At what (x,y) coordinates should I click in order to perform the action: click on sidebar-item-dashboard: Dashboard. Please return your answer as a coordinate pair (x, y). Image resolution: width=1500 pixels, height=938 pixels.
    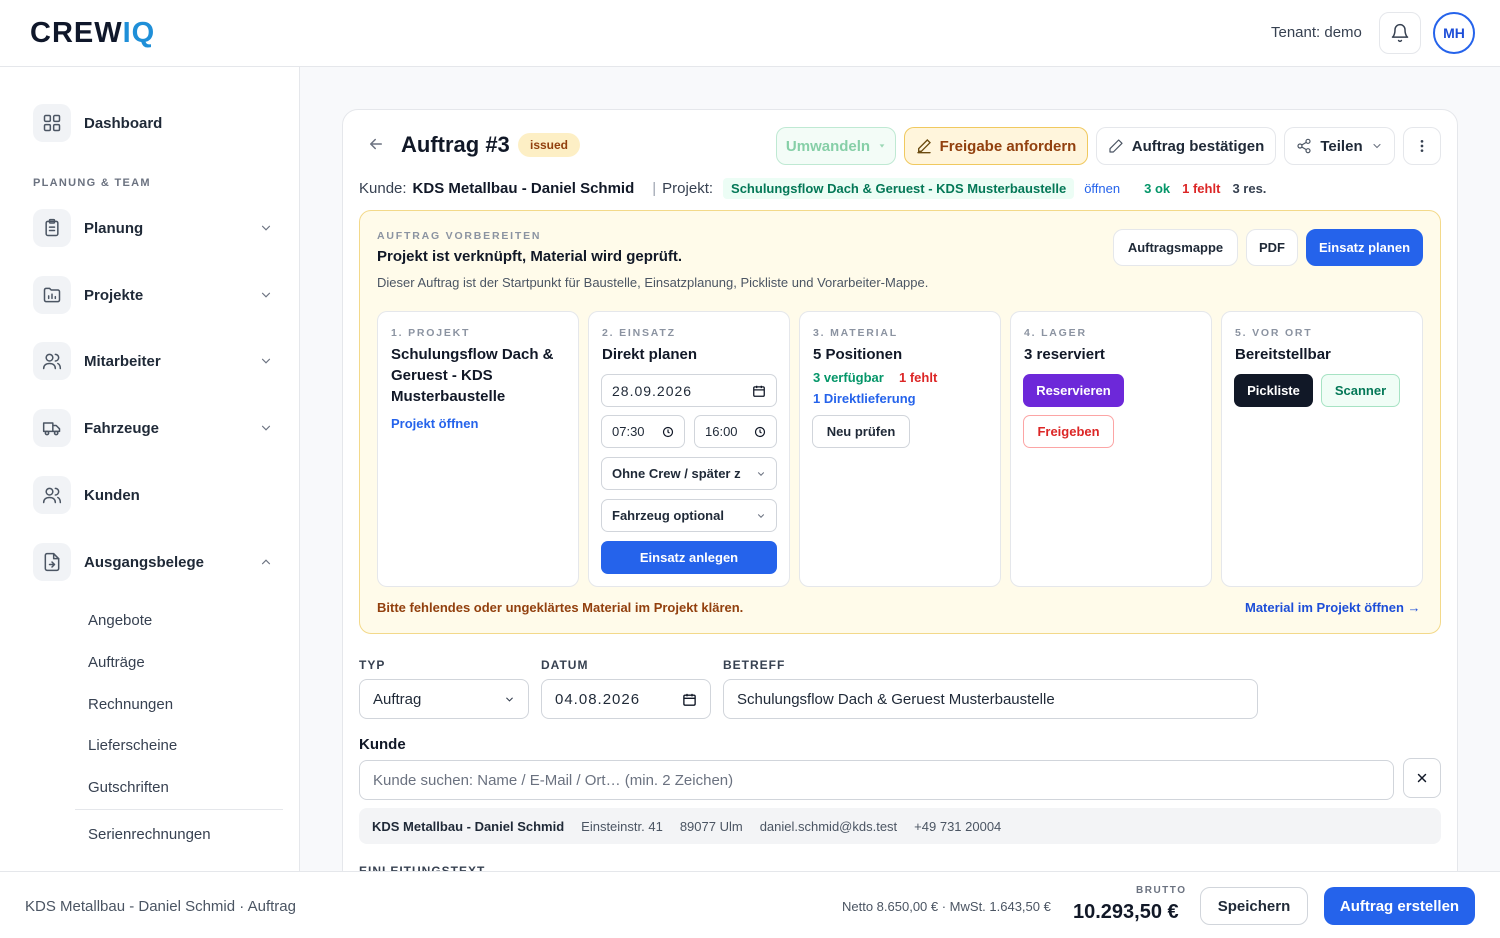
    Looking at the image, I should click on (153, 123).